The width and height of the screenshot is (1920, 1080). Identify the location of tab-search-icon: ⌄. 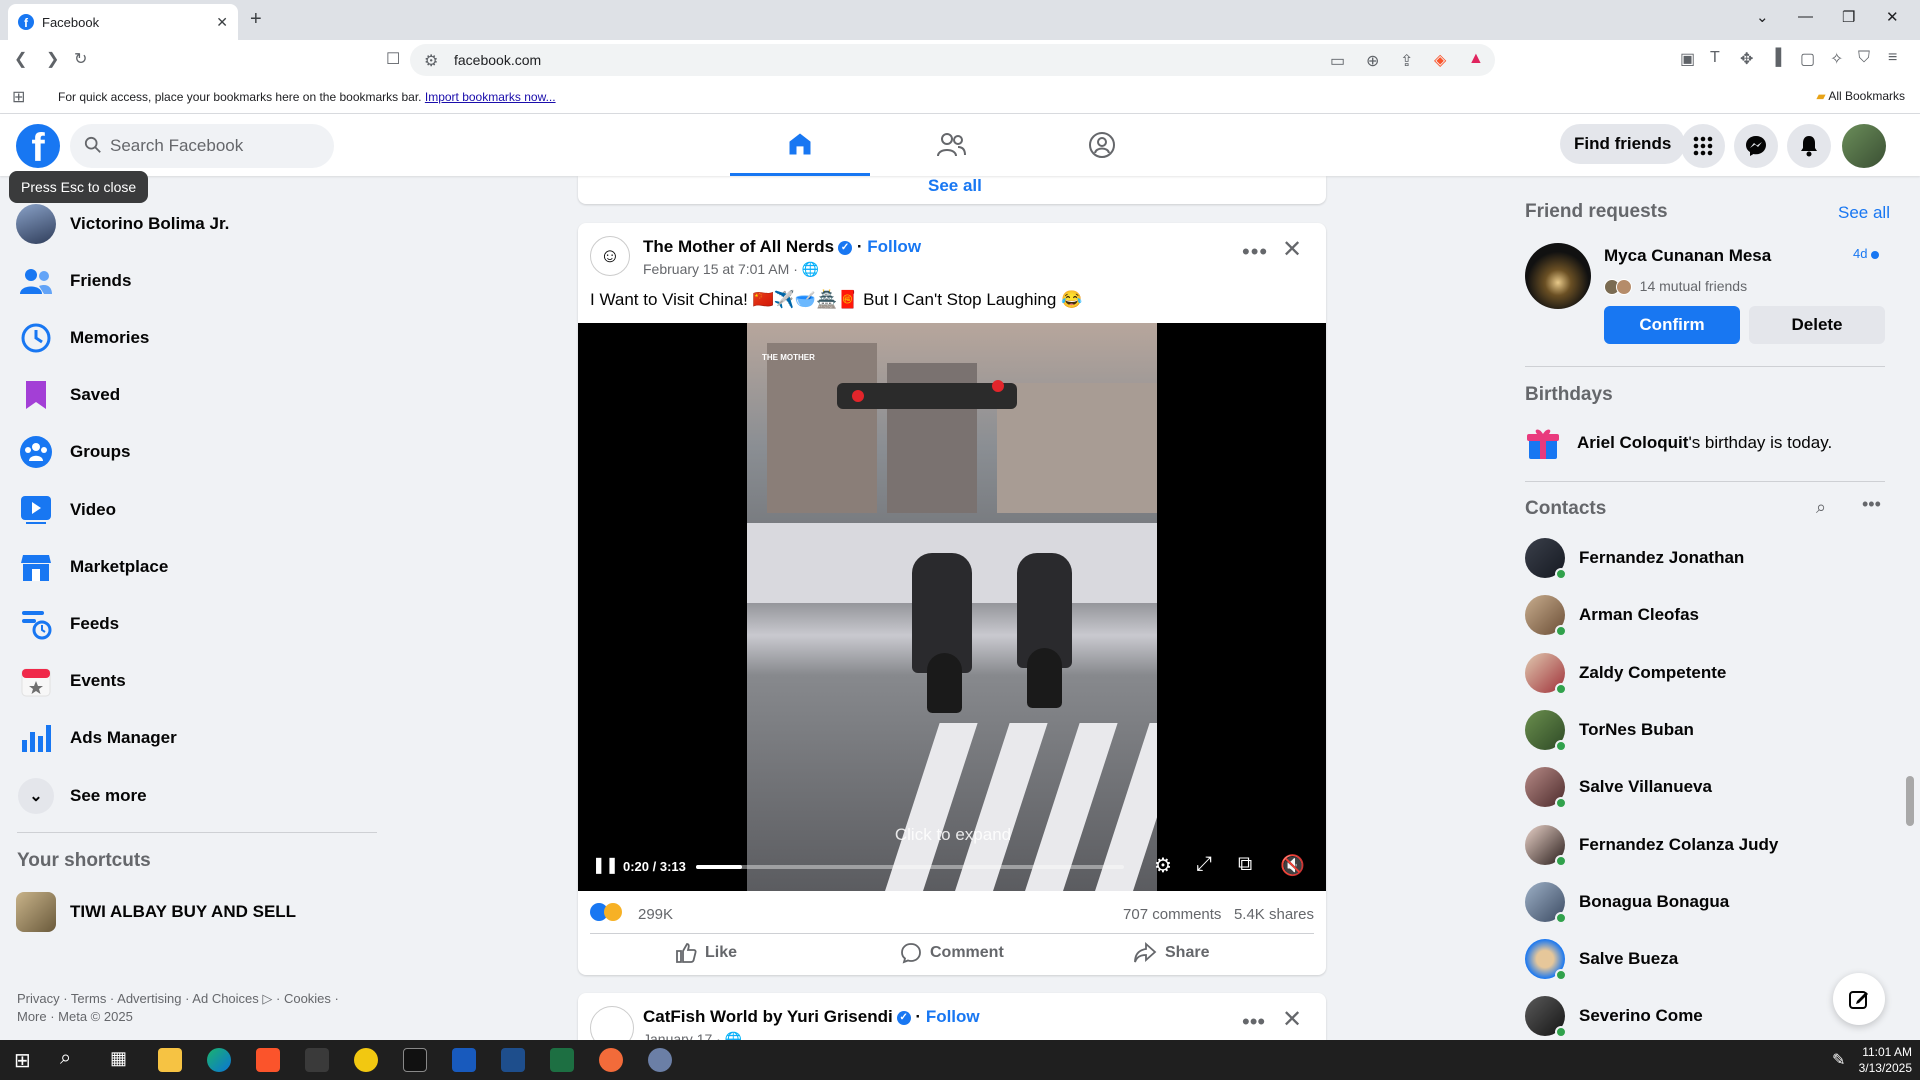
(1762, 17).